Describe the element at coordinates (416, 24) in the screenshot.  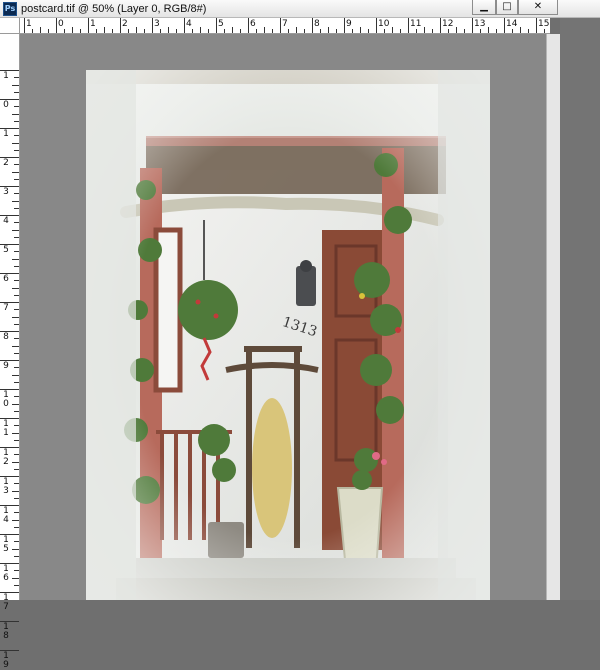
I see `ruler-label-h: 11` at that location.